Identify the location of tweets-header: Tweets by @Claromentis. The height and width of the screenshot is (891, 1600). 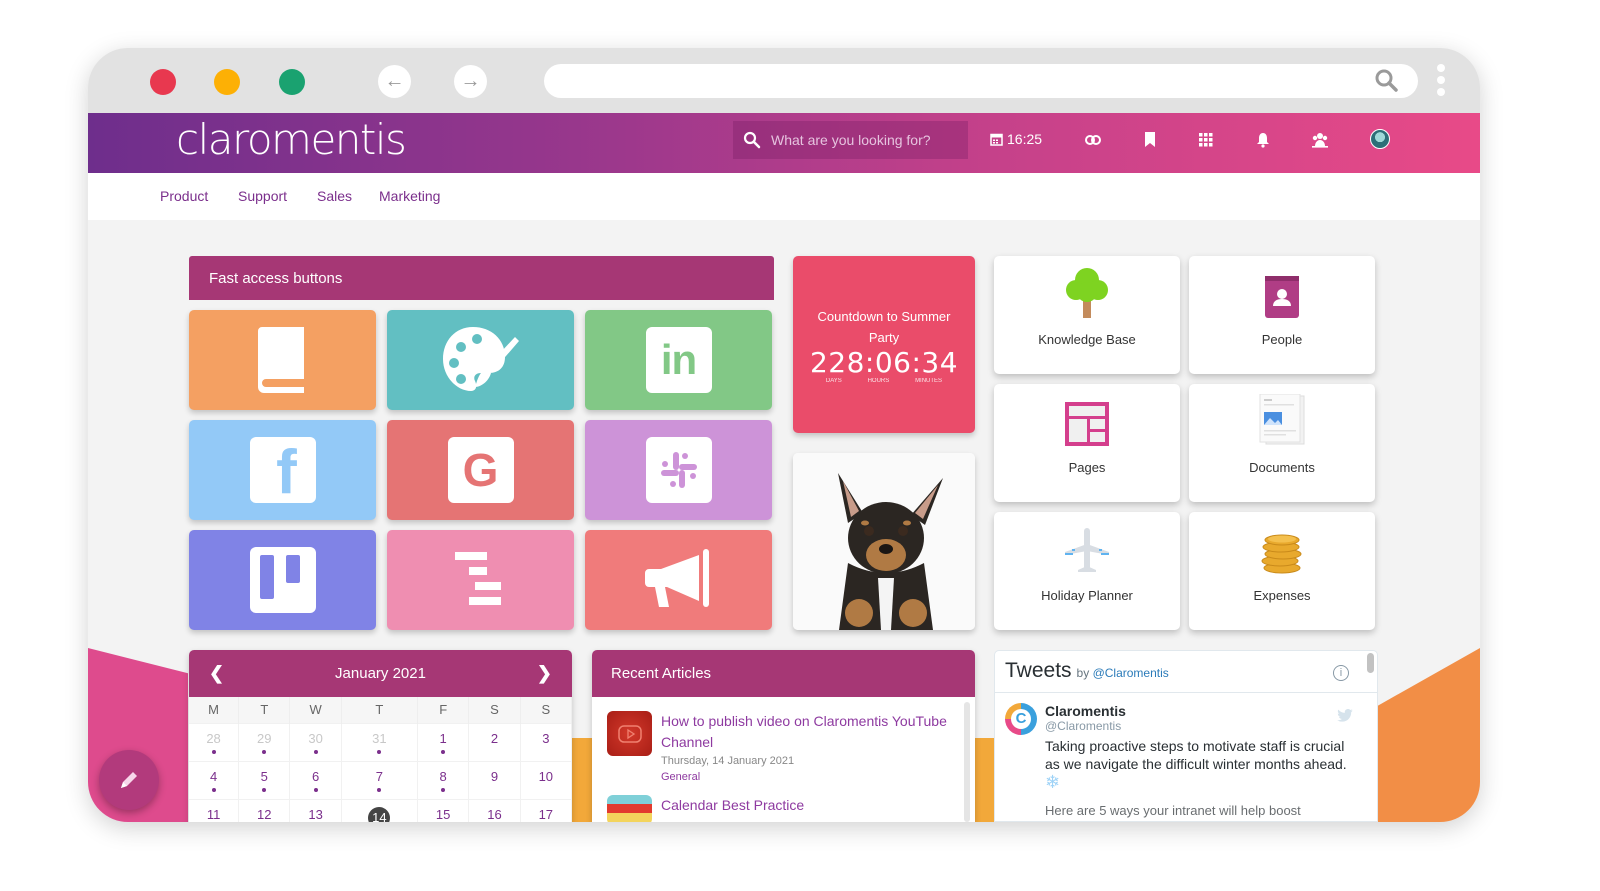
(1186, 672).